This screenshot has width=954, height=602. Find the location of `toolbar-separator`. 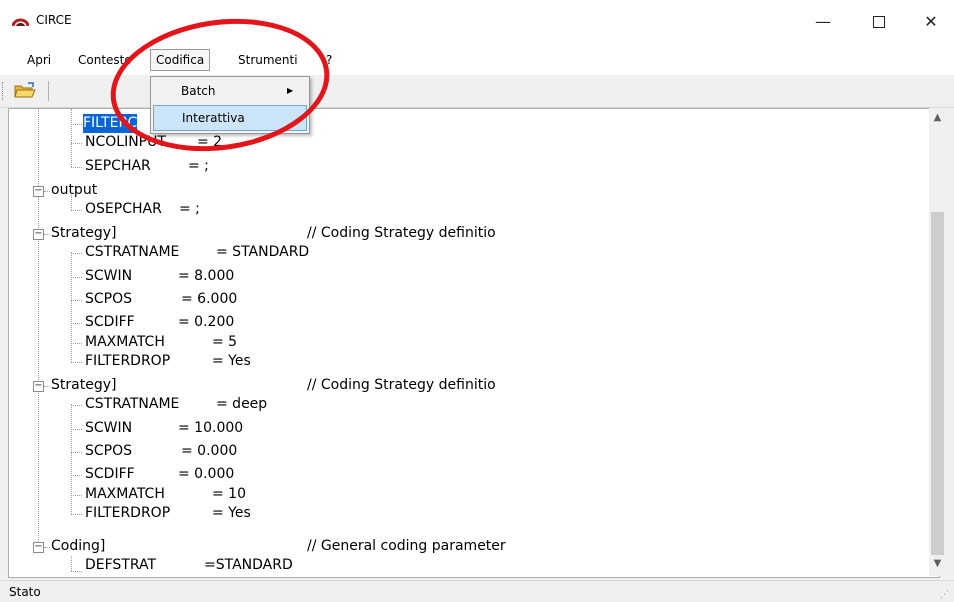

toolbar-separator is located at coordinates (48, 91).